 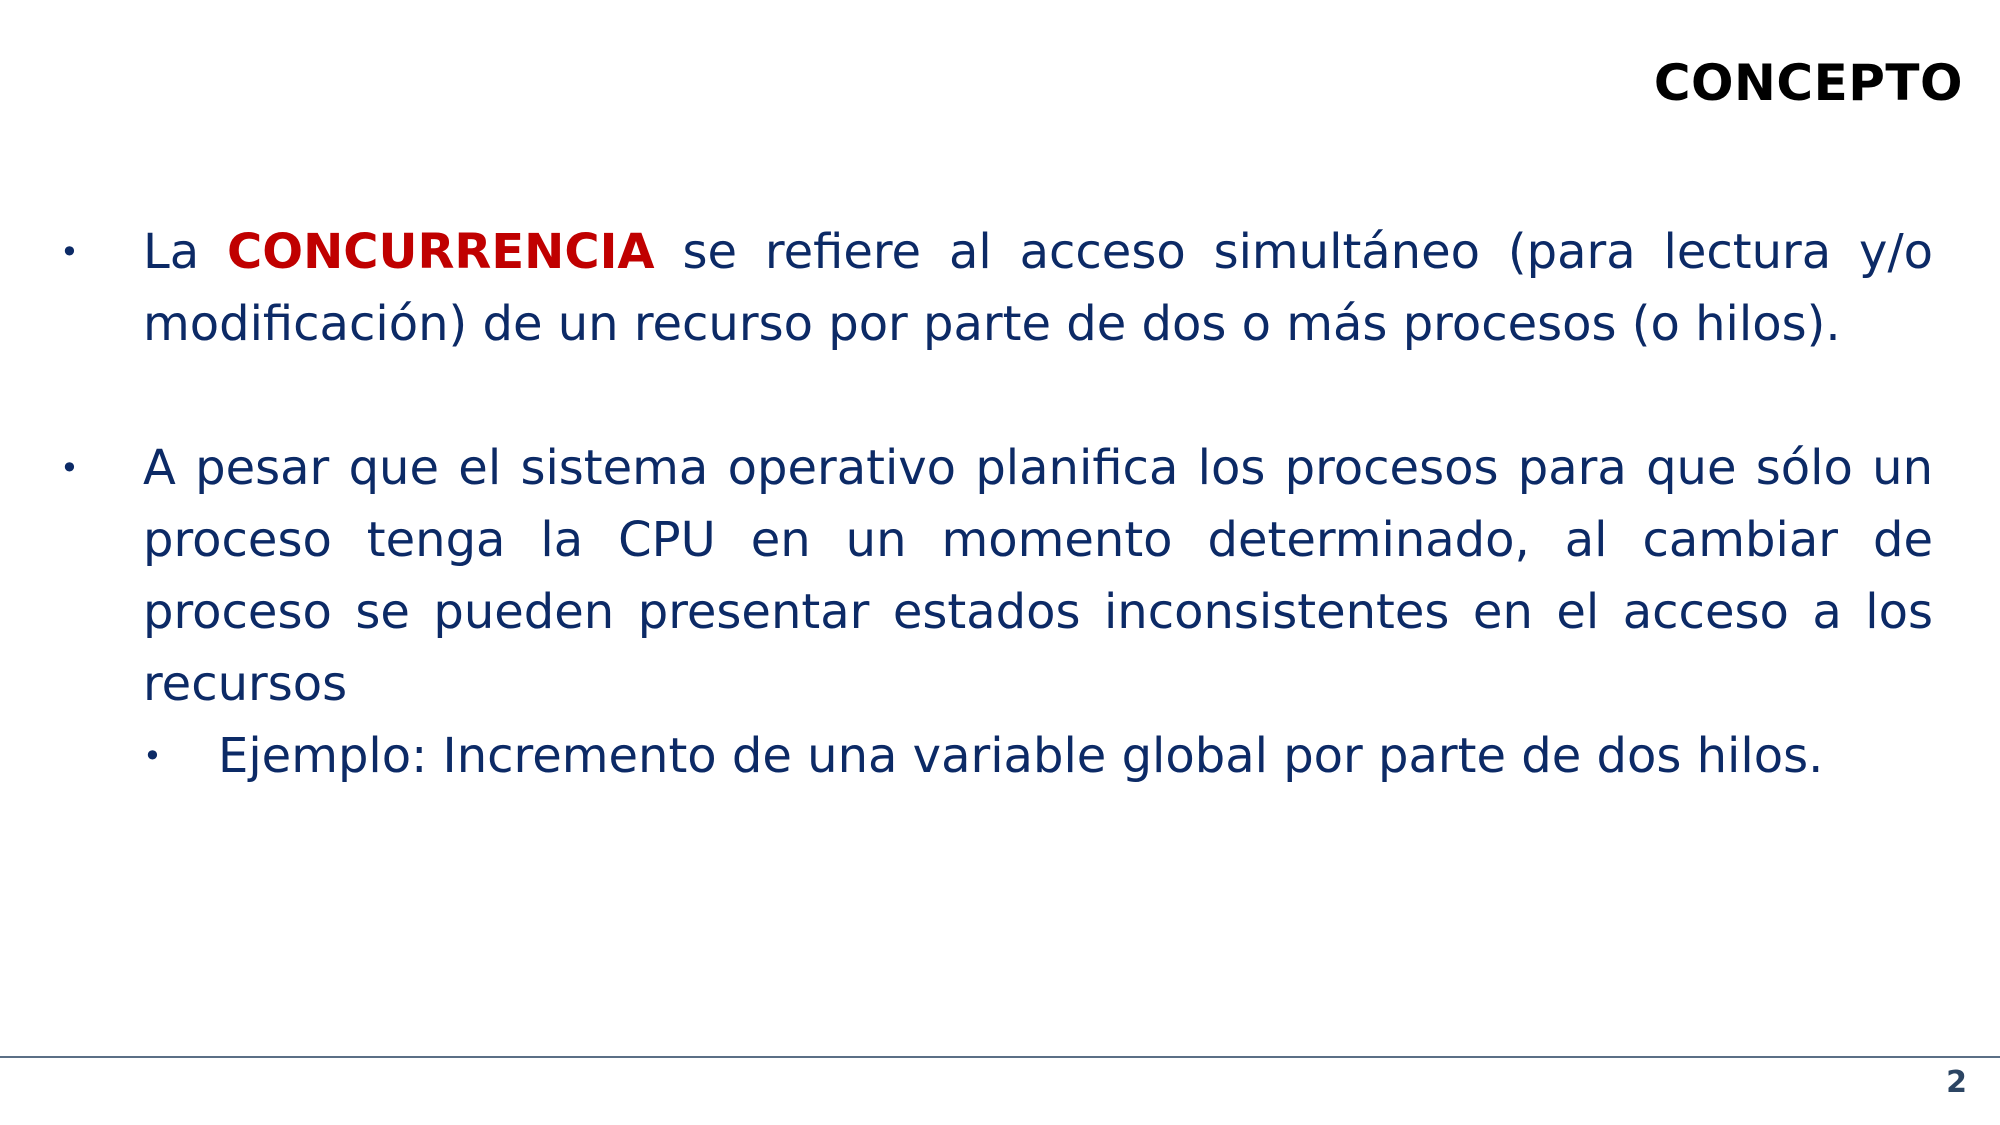 I want to click on page-number: 2, so click(x=1956, y=1082).